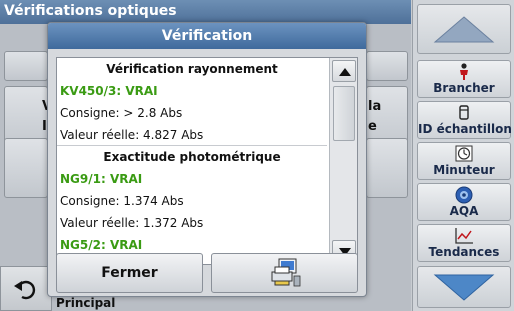 The height and width of the screenshot is (311, 514). Describe the element at coordinates (464, 112) in the screenshot. I see `sample-tube-icon` at that location.